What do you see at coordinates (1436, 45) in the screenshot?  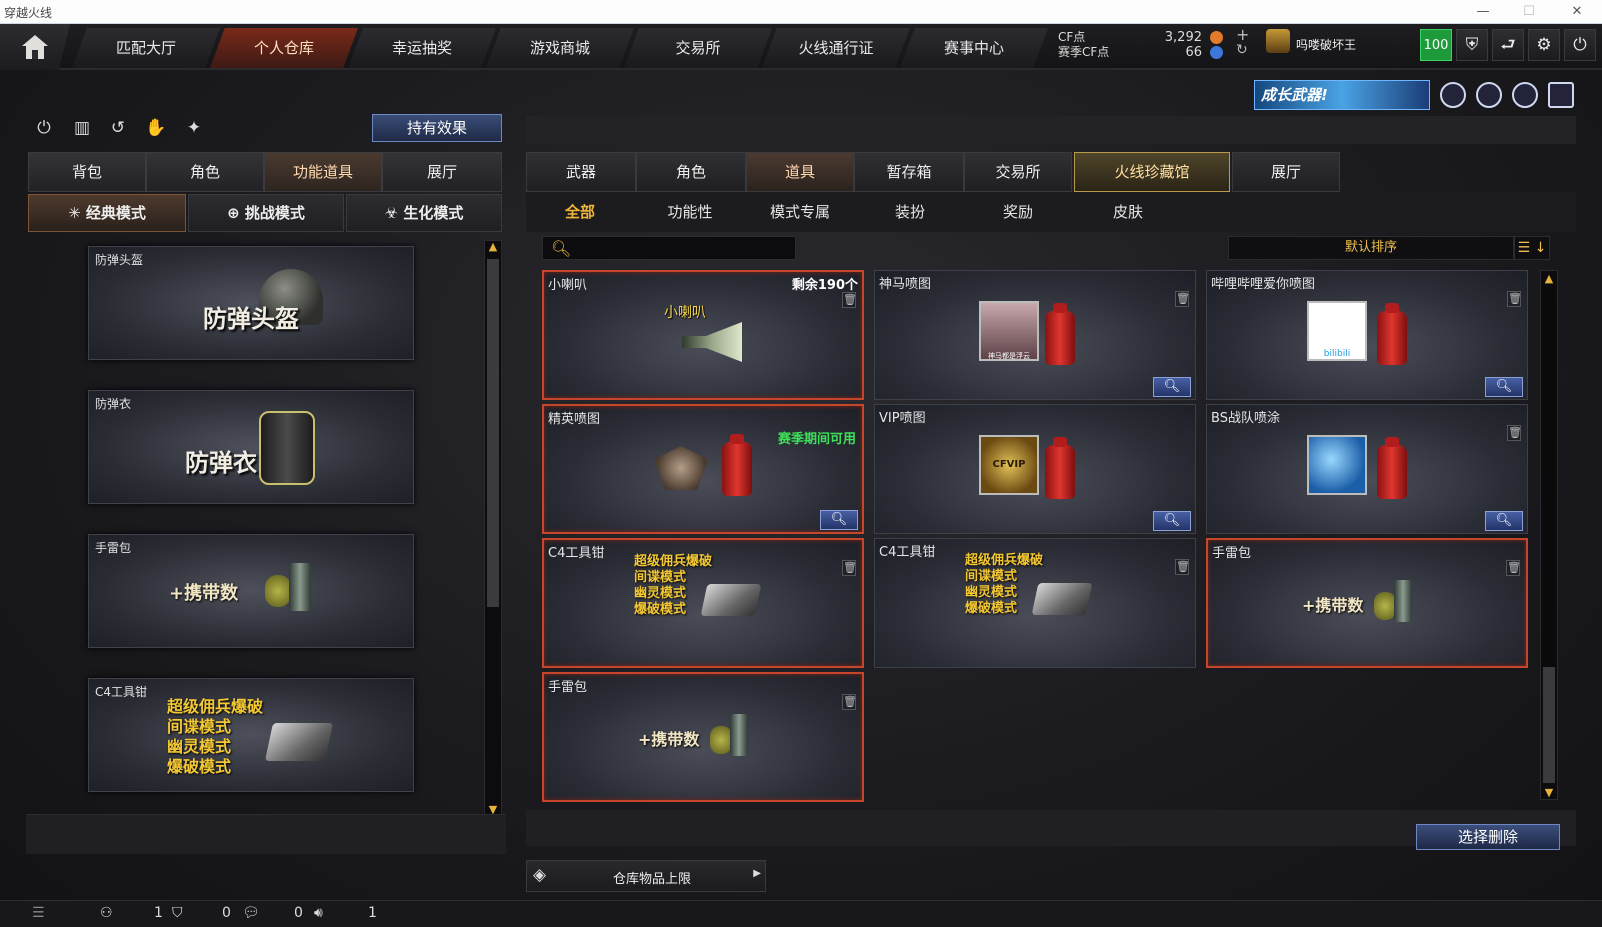 I see `level-badge: 100` at bounding box center [1436, 45].